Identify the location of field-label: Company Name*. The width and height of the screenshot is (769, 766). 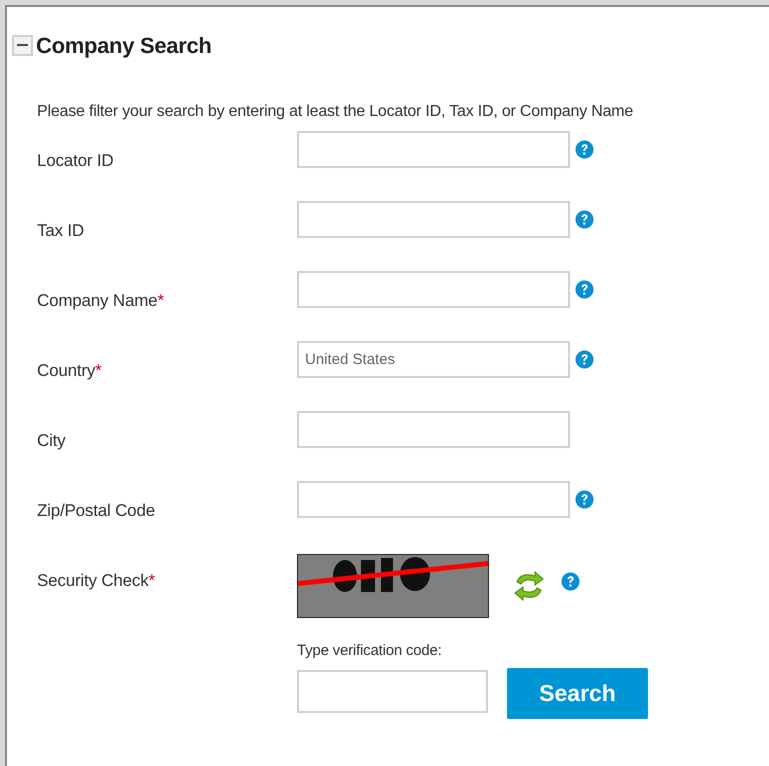
(100, 300).